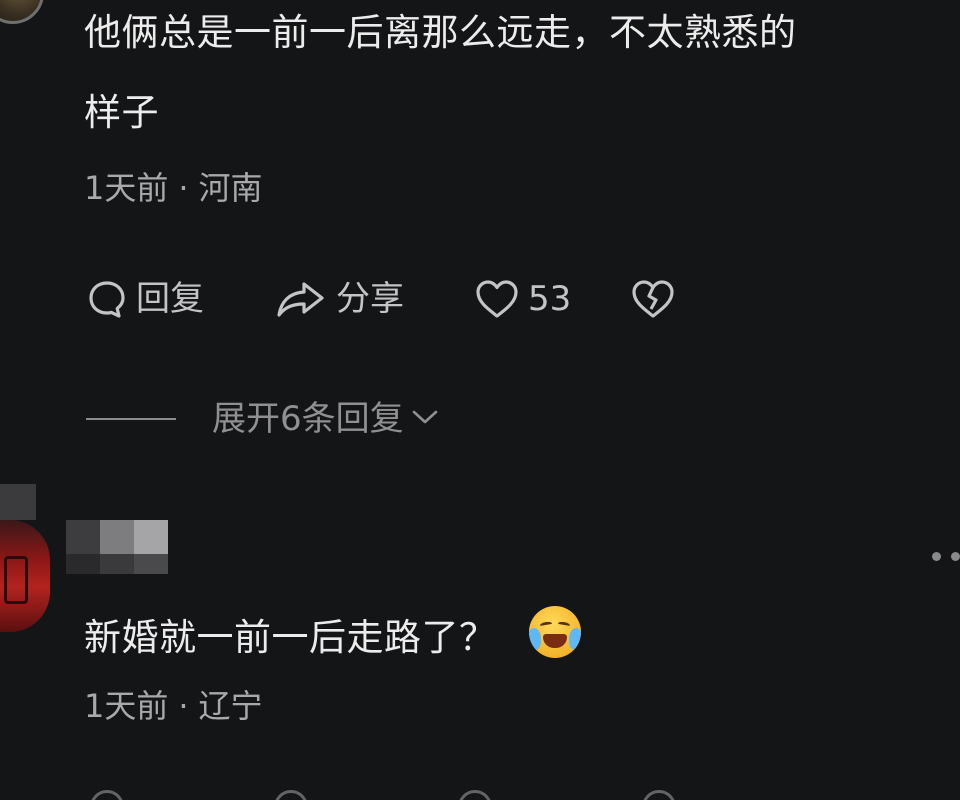  I want to click on chevron-down-icon, so click(422, 419).